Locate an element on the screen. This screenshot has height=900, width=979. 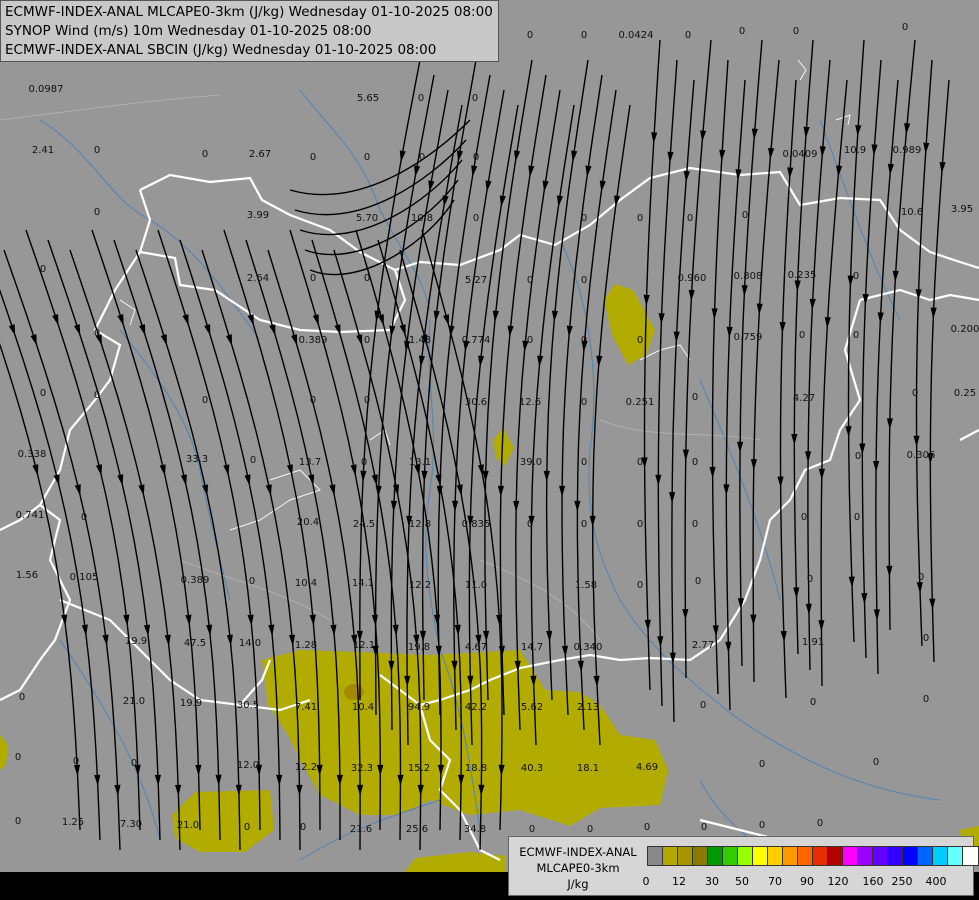
sbcin-value-label: 0.25 is located at coordinates (965, 393).